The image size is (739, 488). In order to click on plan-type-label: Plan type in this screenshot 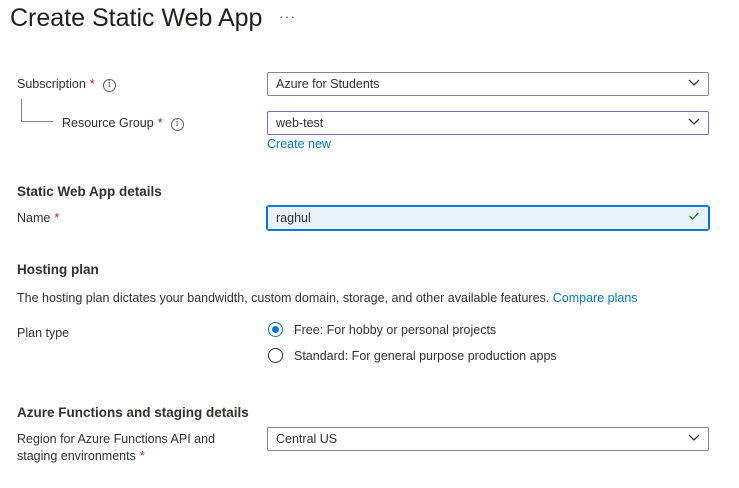, I will do `click(43, 333)`.